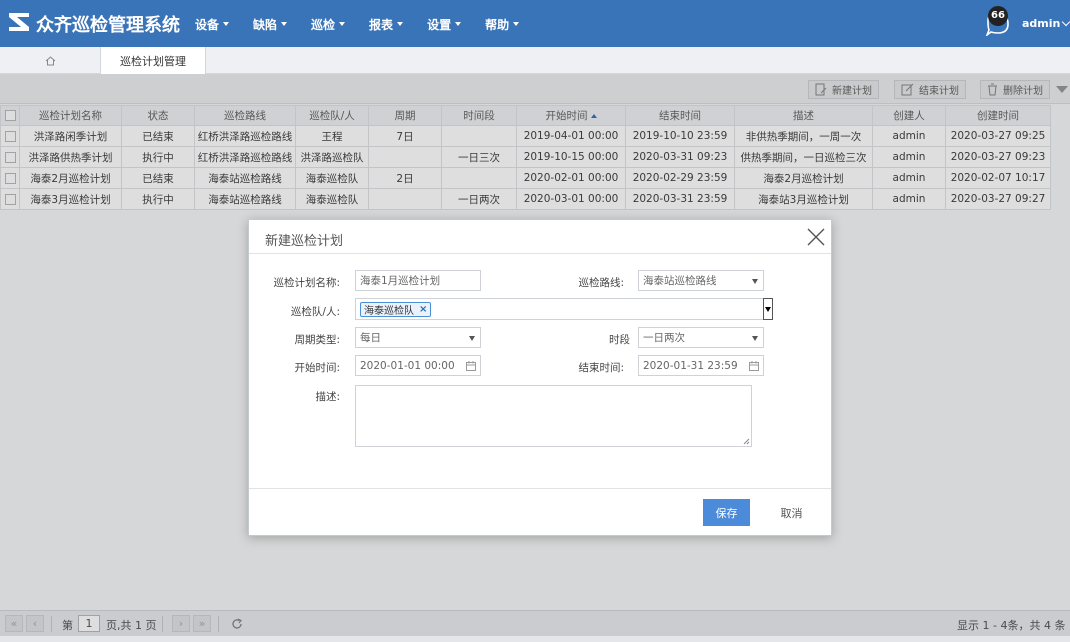 Image resolution: width=1070 pixels, height=642 pixels. What do you see at coordinates (816, 237) in the screenshot?
I see `close-icon` at bounding box center [816, 237].